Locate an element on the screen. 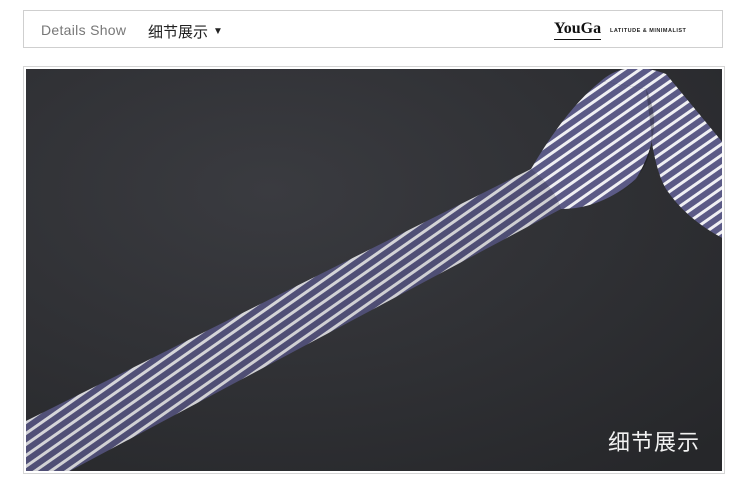 The height and width of the screenshot is (480, 750). header-title-cn: 细节展示 is located at coordinates (178, 32).